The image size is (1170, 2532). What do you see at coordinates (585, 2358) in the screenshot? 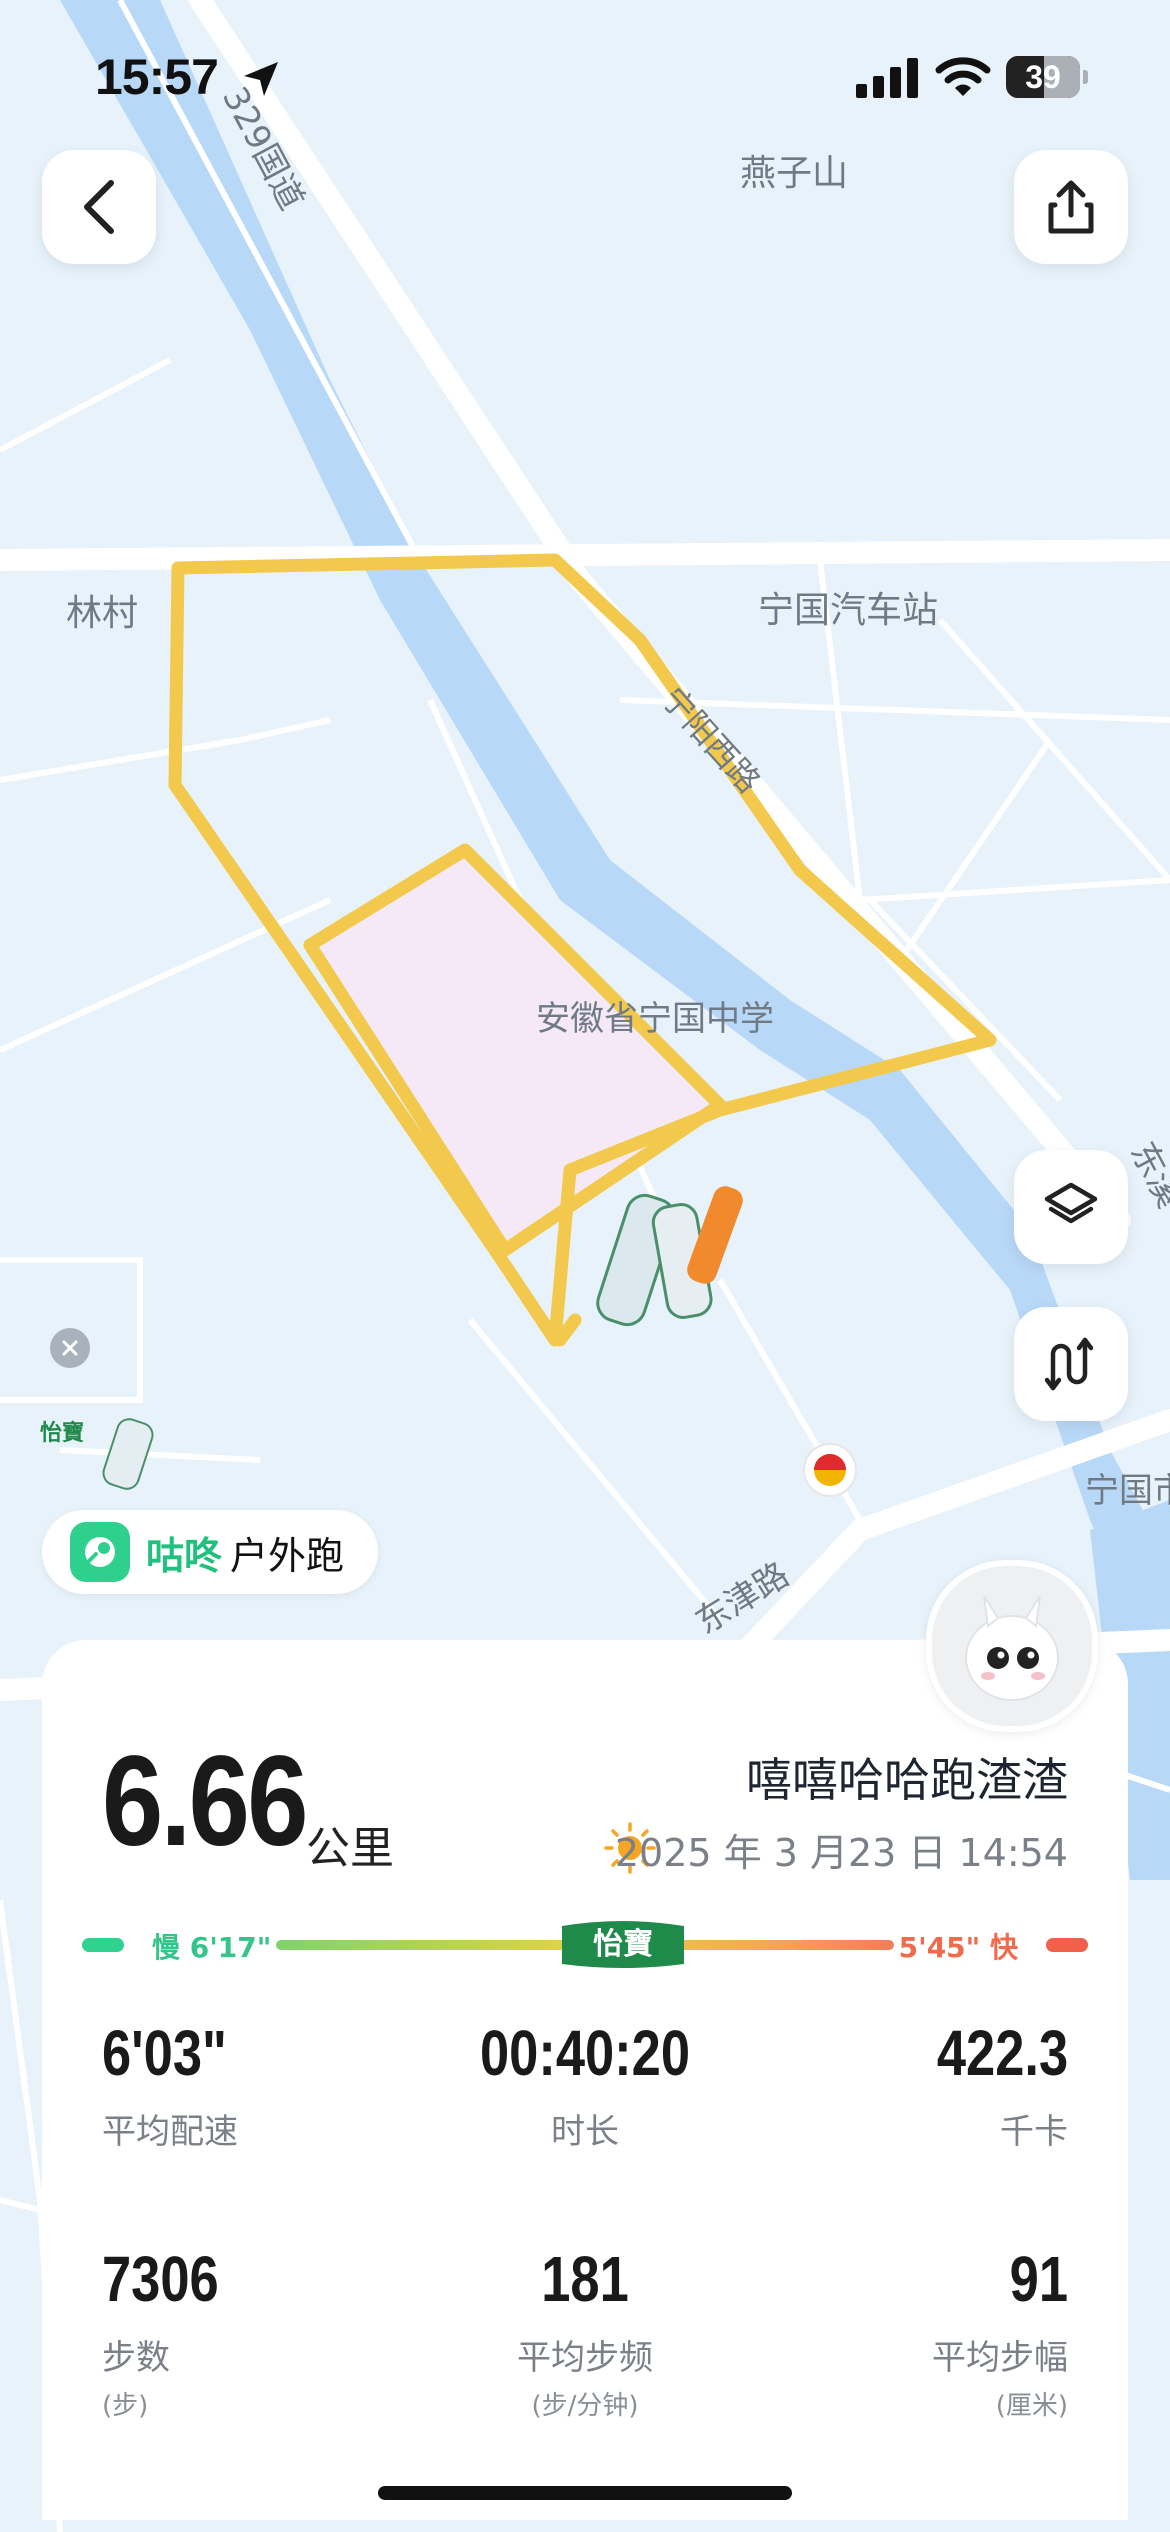
I see `stat-label: 平均步频` at bounding box center [585, 2358].